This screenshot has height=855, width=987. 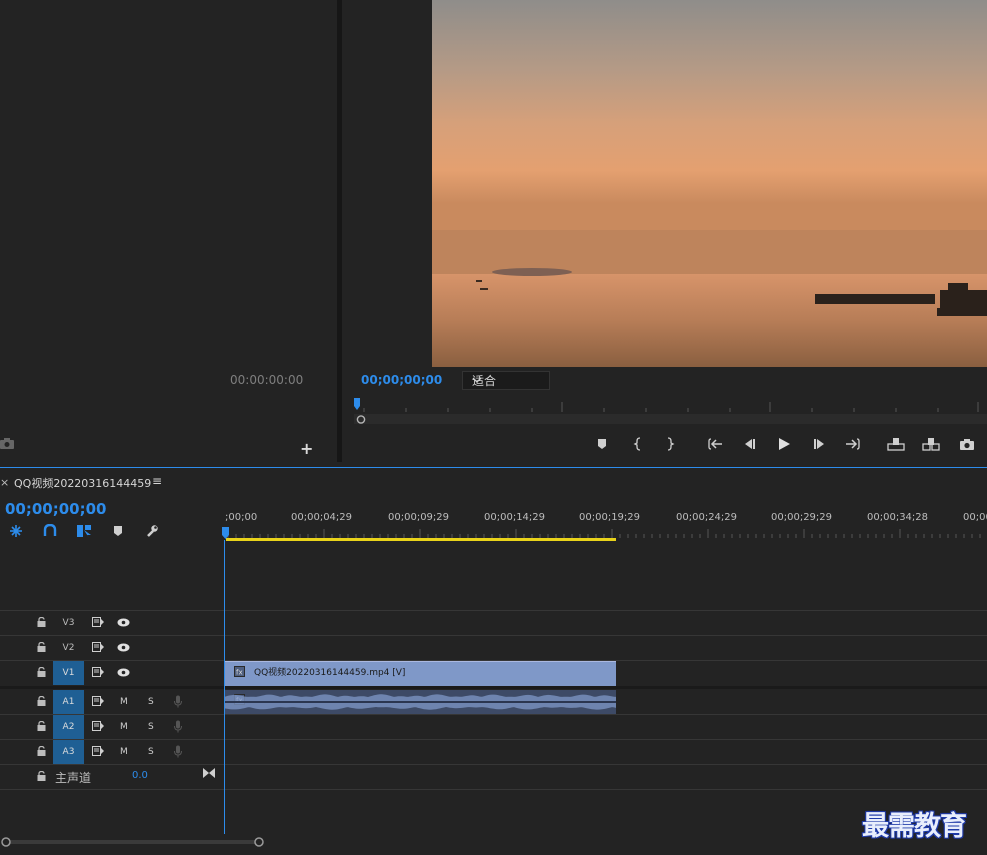 What do you see at coordinates (209, 773) in the screenshot?
I see `go-to-end-icon` at bounding box center [209, 773].